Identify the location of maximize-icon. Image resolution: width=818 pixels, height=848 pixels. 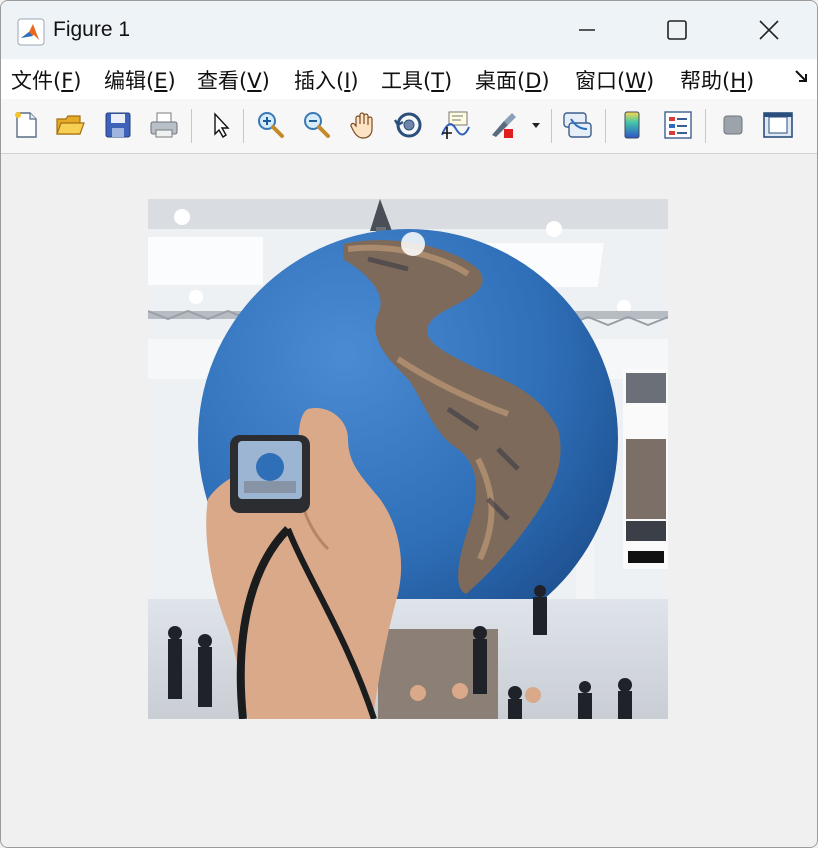
(677, 30).